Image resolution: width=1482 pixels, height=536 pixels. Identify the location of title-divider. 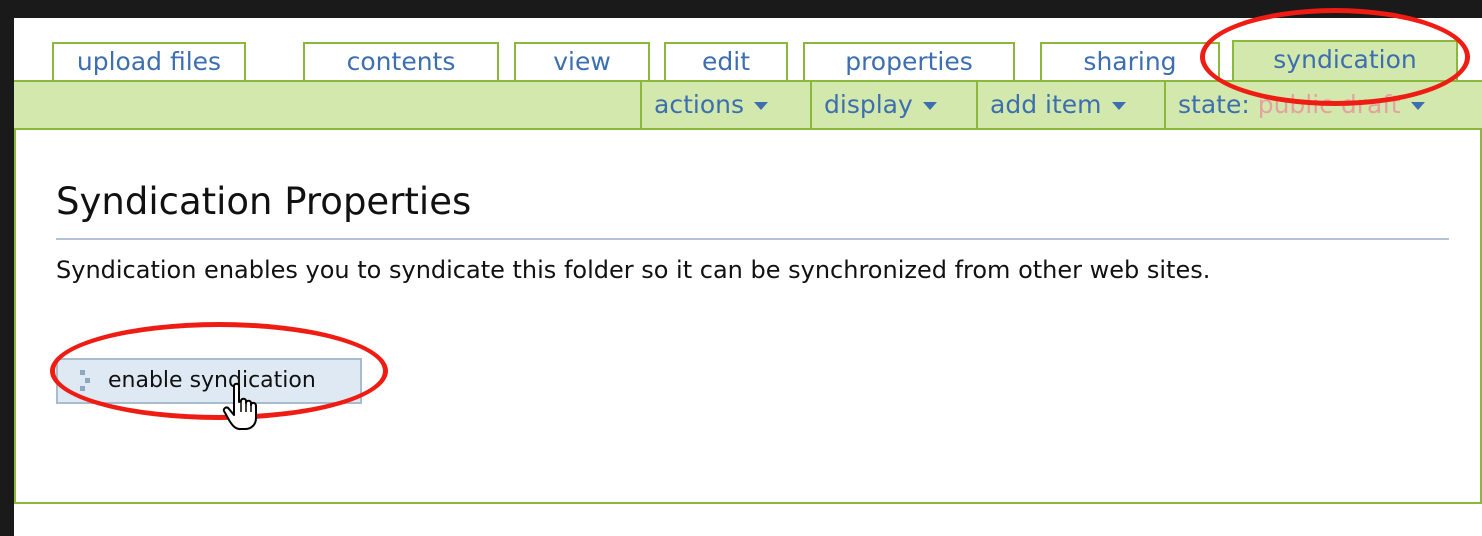
(752, 239).